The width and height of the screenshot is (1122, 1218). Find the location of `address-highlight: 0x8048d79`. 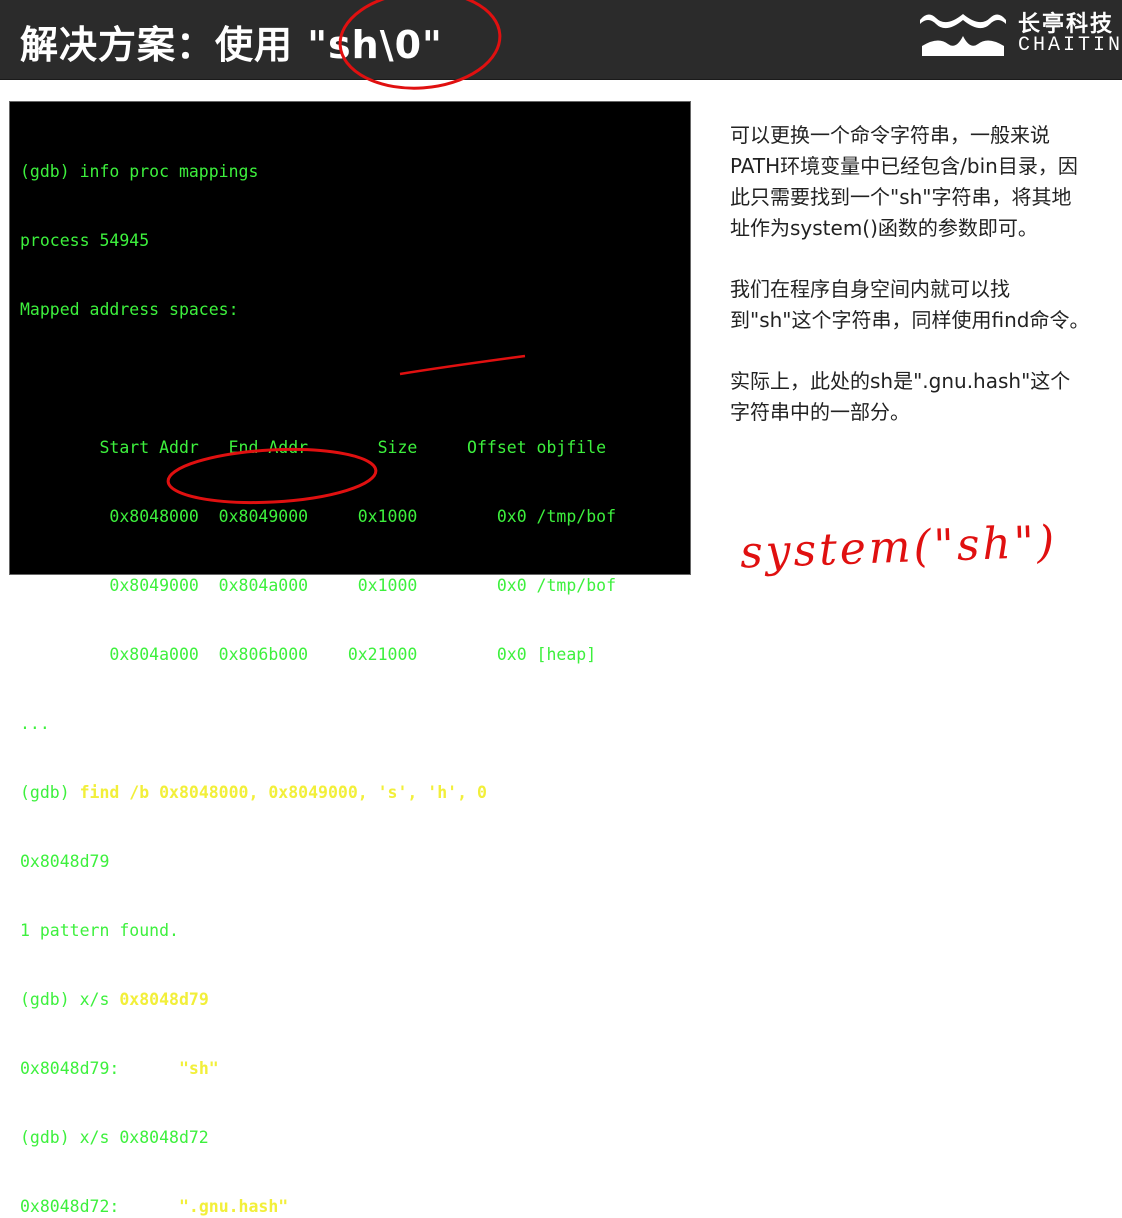

address-highlight: 0x8048d79 is located at coordinates (164, 999).